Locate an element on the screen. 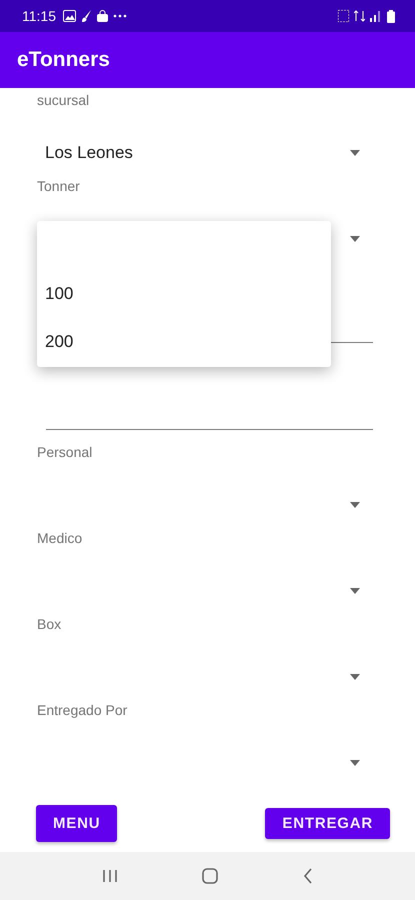 The image size is (415, 900). field-label: Box is located at coordinates (49, 624).